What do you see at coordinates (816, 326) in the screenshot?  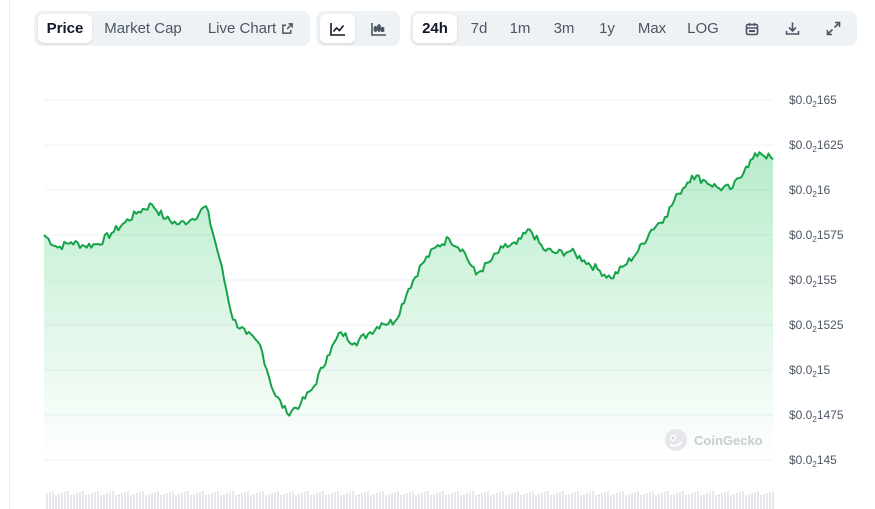 I see `y-tick-label: $0.021525` at bounding box center [816, 326].